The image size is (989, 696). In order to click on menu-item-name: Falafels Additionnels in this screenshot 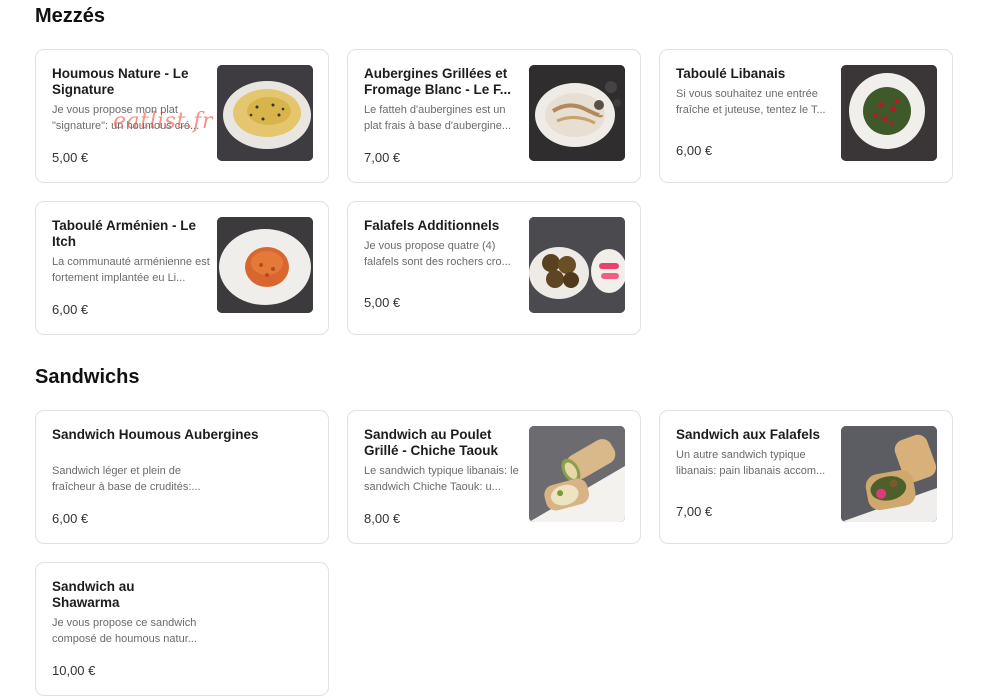, I will do `click(432, 225)`.